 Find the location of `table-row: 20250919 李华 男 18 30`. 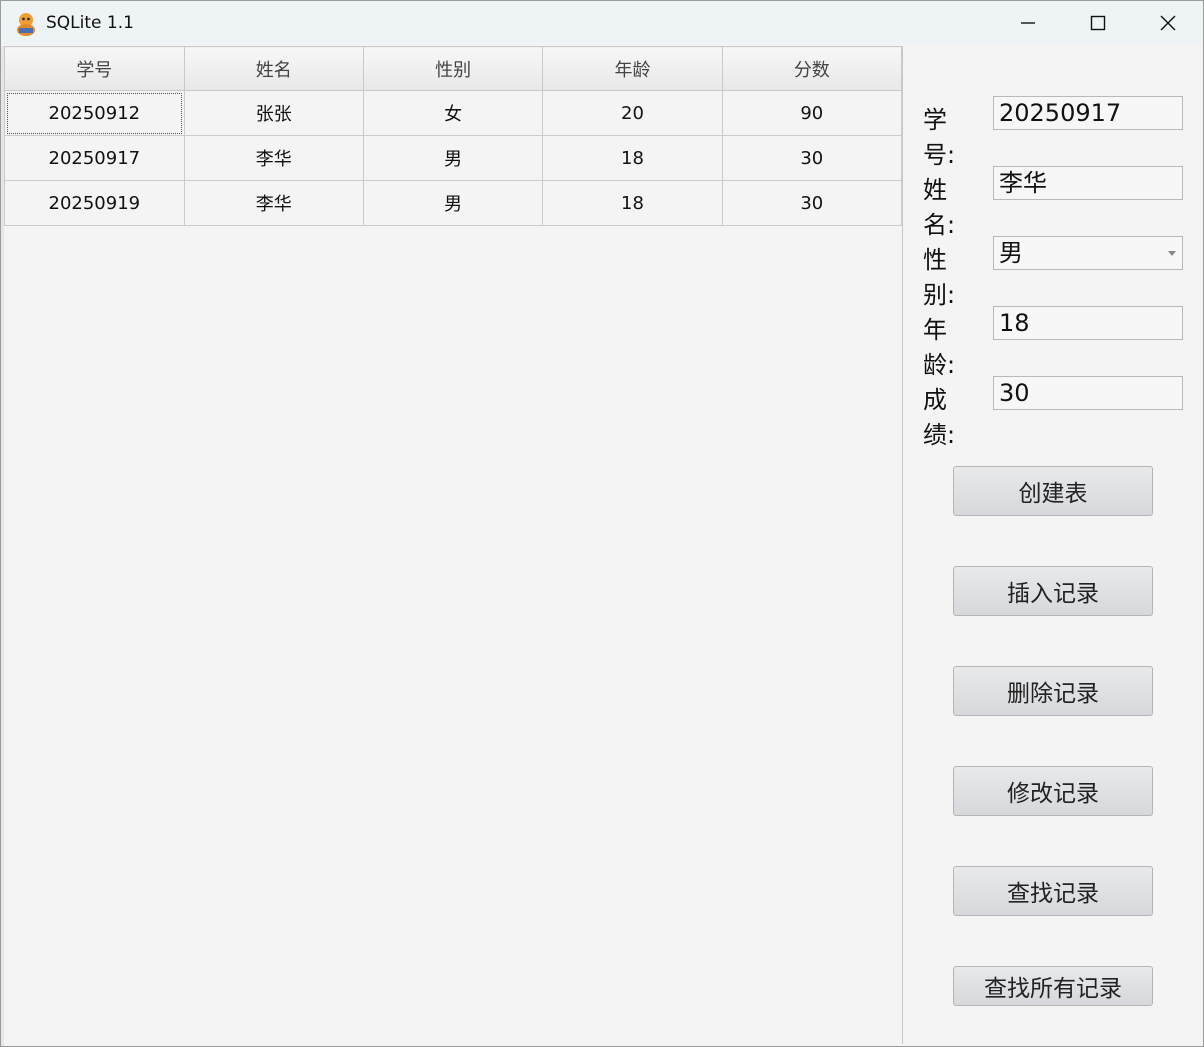

table-row: 20250919 李华 男 18 30 is located at coordinates (453, 203).